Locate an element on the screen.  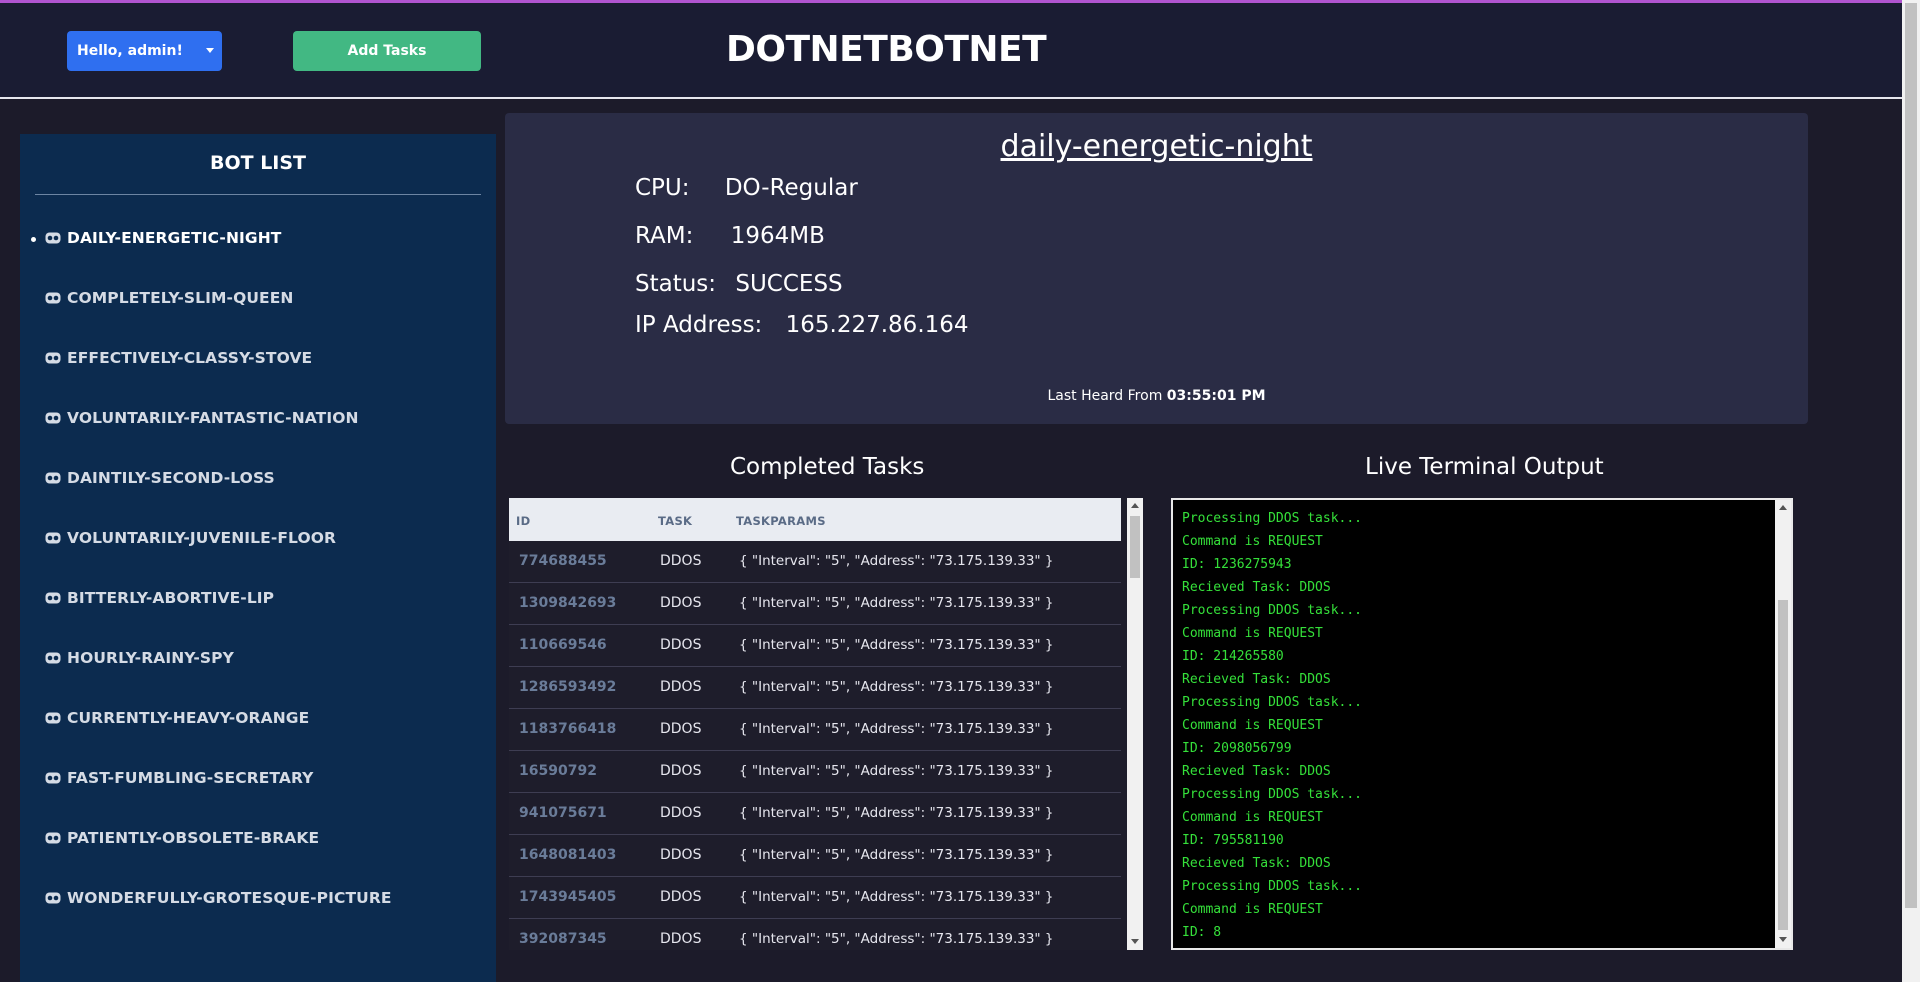
task-id-cell: 16590792 is located at coordinates (558, 771).